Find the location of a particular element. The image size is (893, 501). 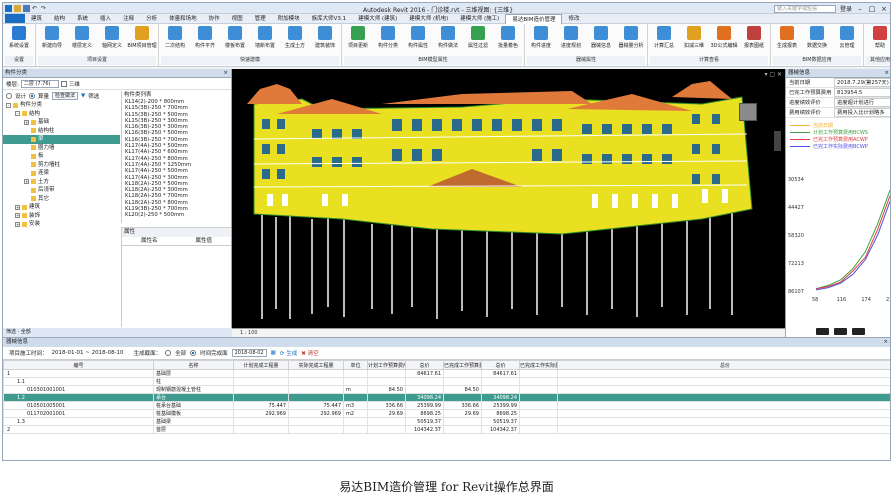

ribbon-button: 楼层定义 is located at coordinates (82, 37).